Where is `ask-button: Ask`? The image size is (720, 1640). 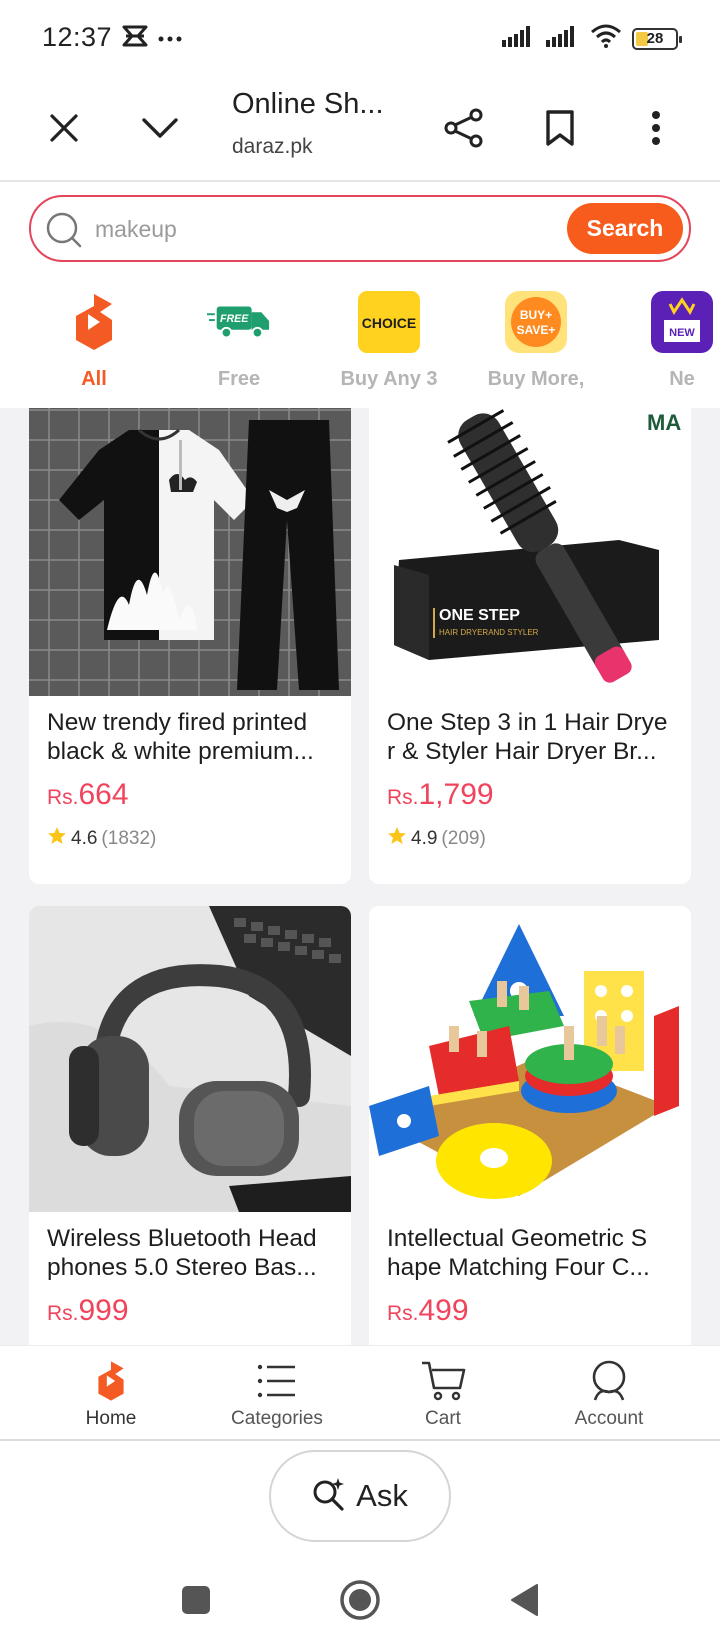 ask-button: Ask is located at coordinates (360, 1496).